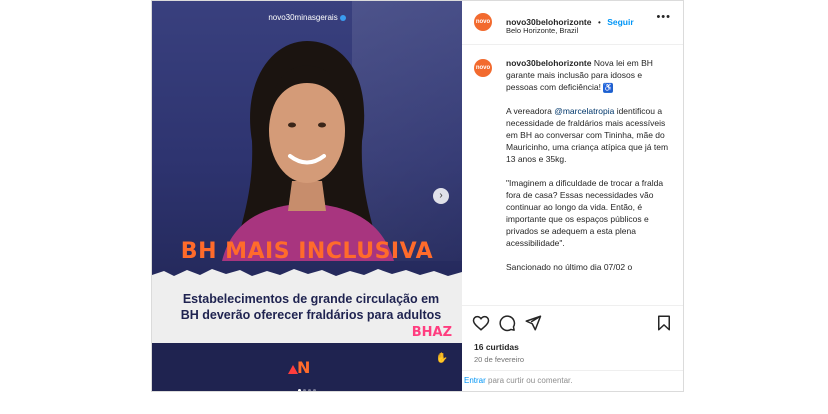  Describe the element at coordinates (569, 267) in the screenshot. I see `caption-paragraph-4: Sancionado no último dia 07/02 o` at that location.